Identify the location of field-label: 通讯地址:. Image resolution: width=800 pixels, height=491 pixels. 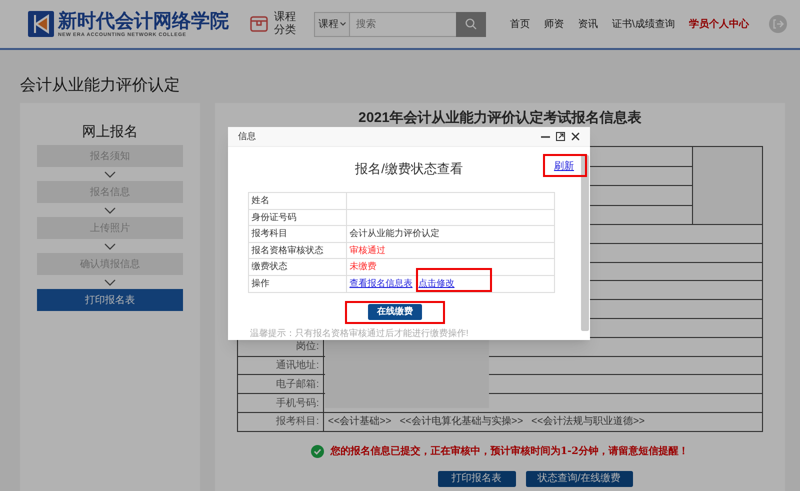
(281, 365).